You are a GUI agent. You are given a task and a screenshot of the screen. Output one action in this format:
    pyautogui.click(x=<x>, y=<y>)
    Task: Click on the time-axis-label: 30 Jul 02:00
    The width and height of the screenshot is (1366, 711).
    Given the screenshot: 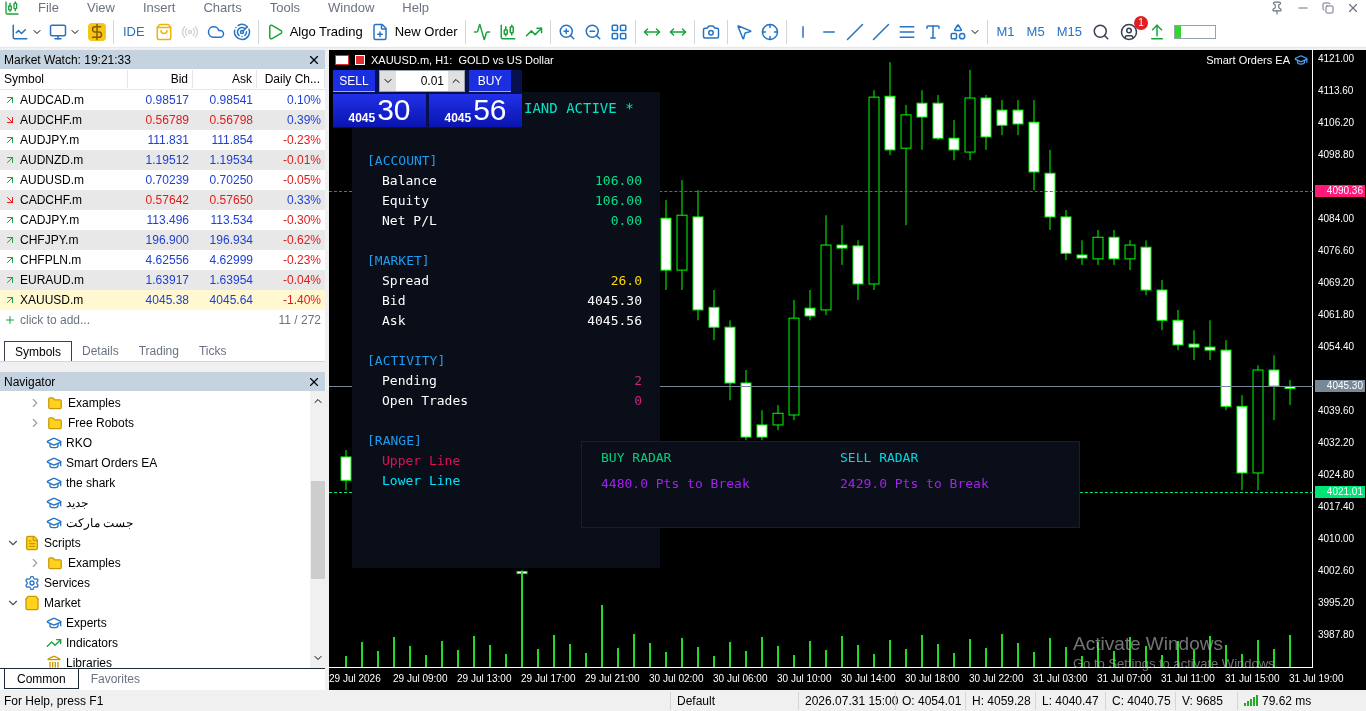 What is the action you would take?
    pyautogui.click(x=676, y=679)
    